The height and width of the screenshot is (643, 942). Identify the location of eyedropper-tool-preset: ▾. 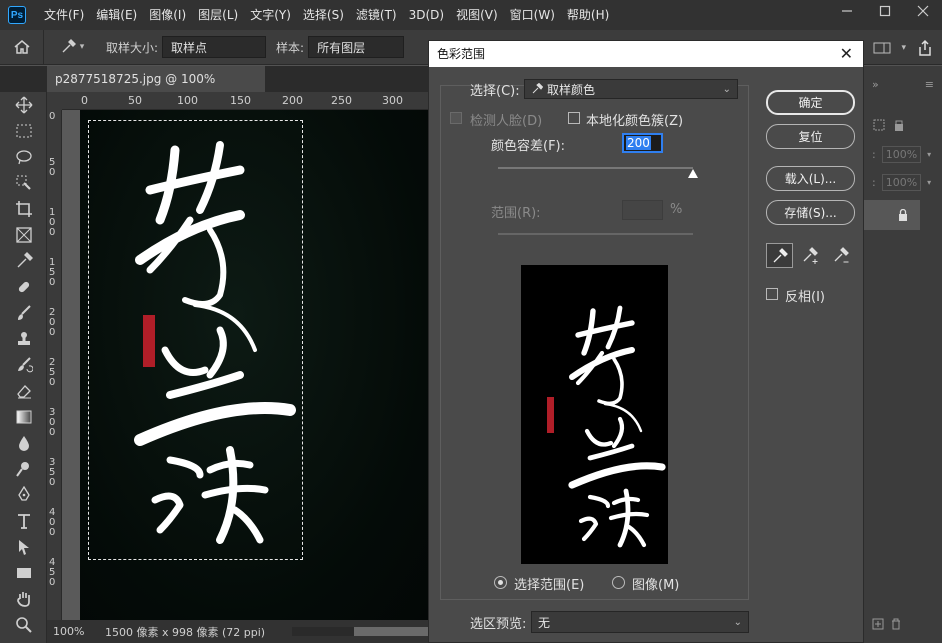
(72, 47).